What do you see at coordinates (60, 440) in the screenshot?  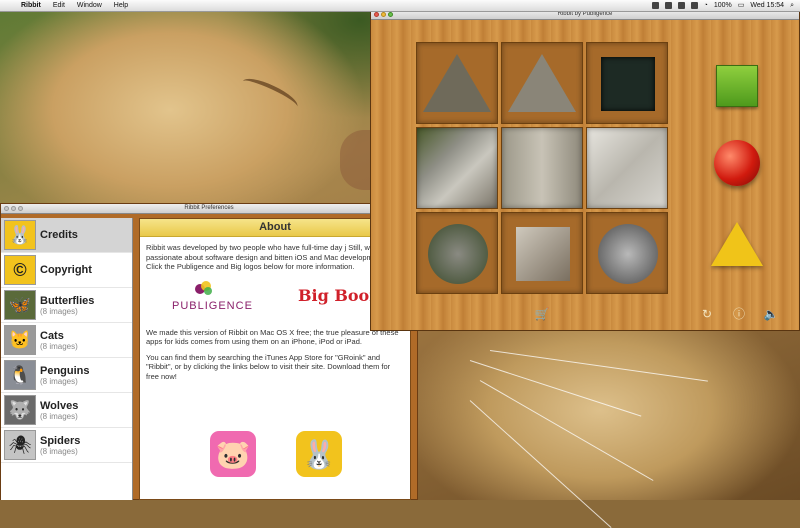 I see `category-label: Spiders` at bounding box center [60, 440].